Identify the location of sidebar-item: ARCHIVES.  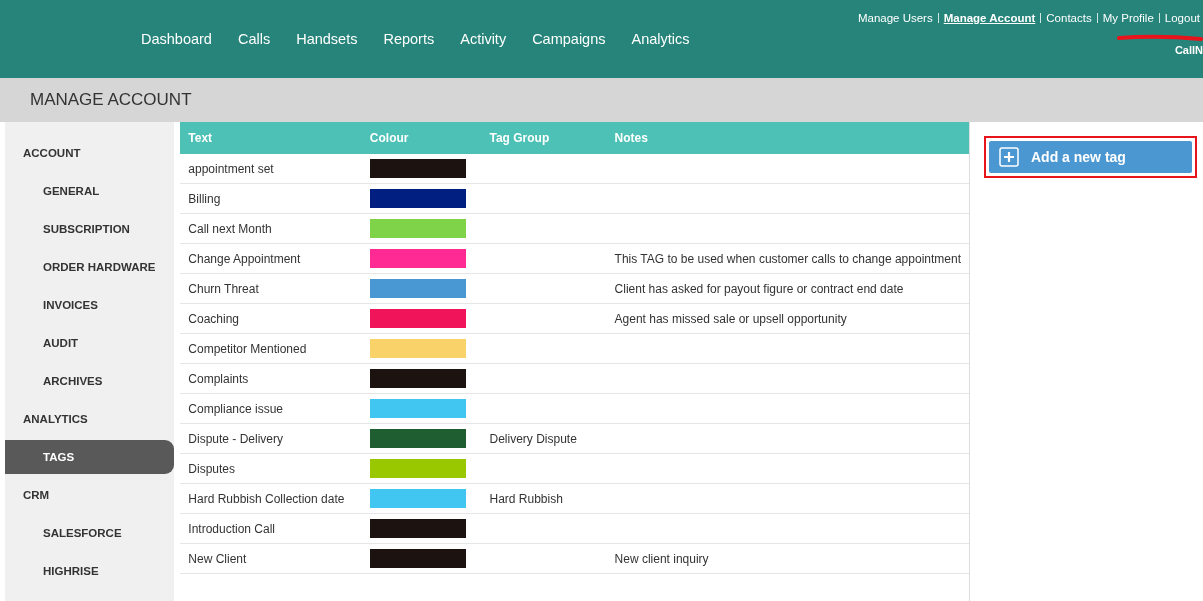
(90, 381).